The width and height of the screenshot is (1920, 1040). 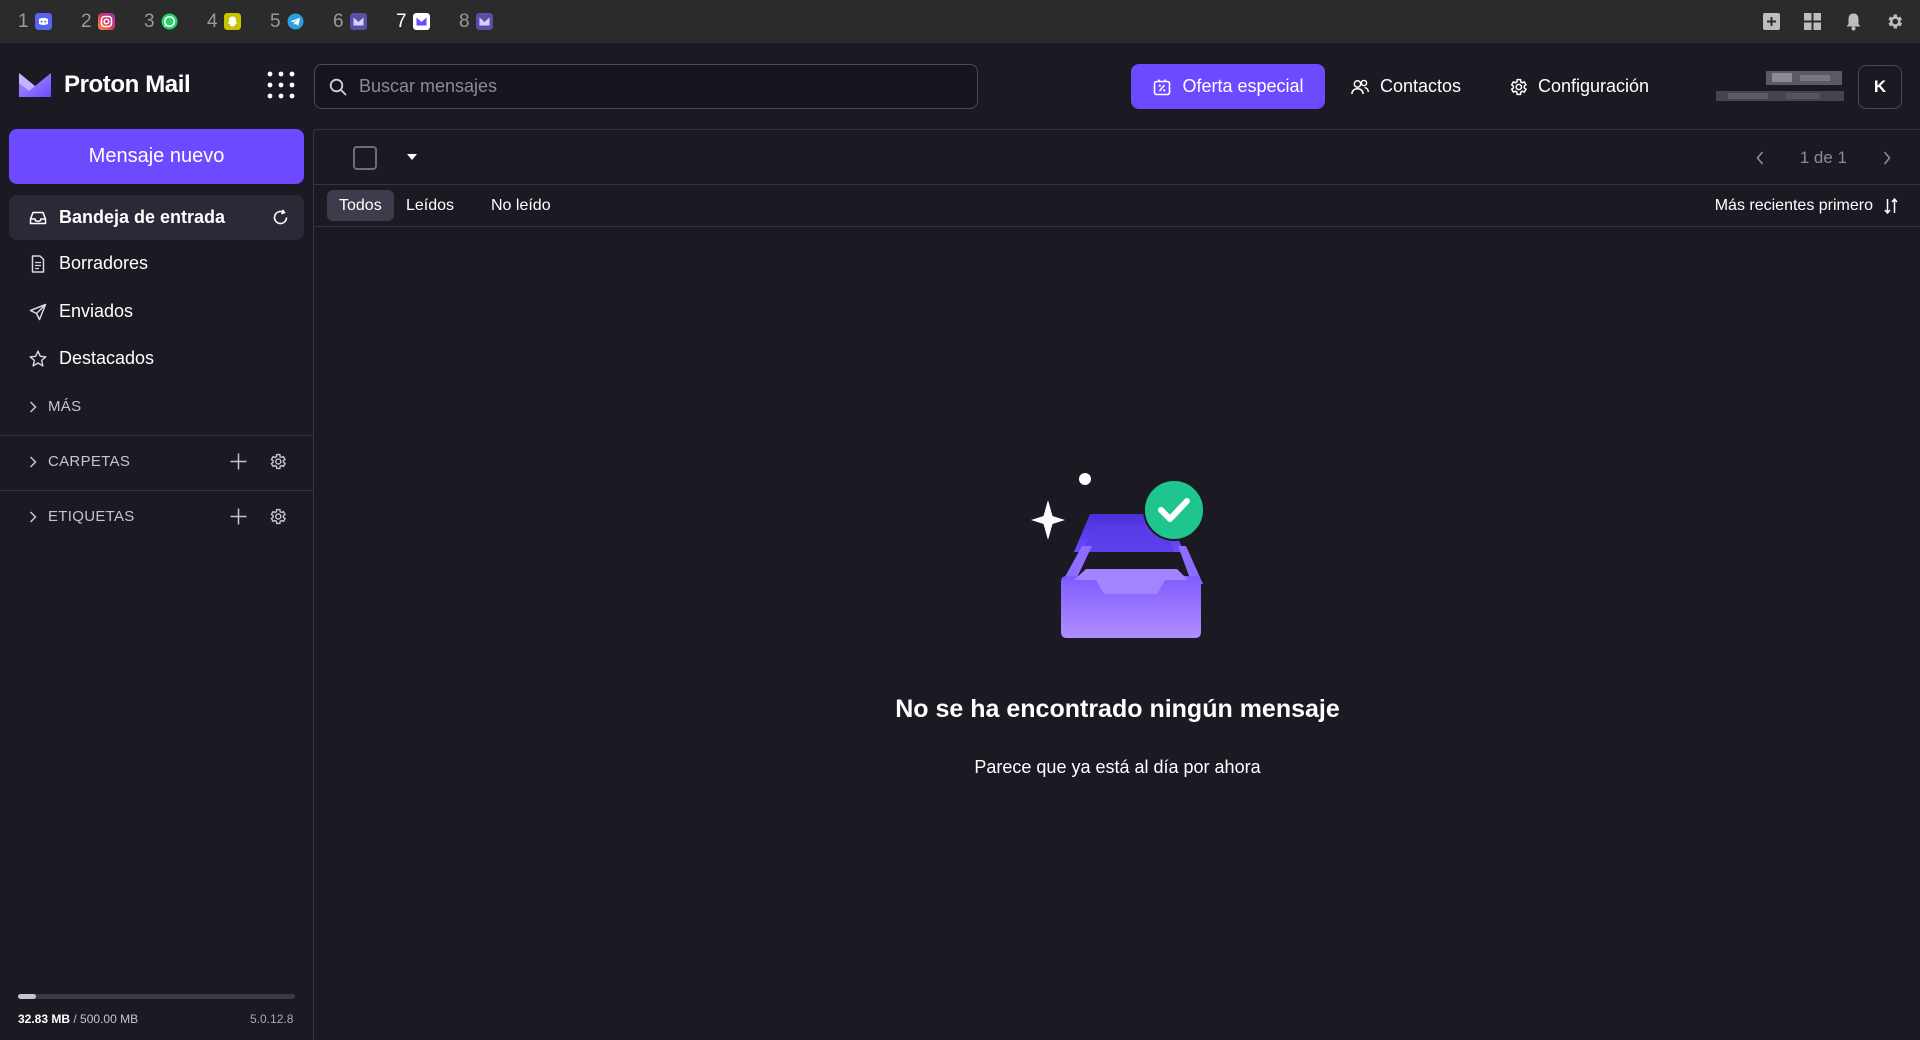 What do you see at coordinates (338, 86) in the screenshot?
I see `search-icon` at bounding box center [338, 86].